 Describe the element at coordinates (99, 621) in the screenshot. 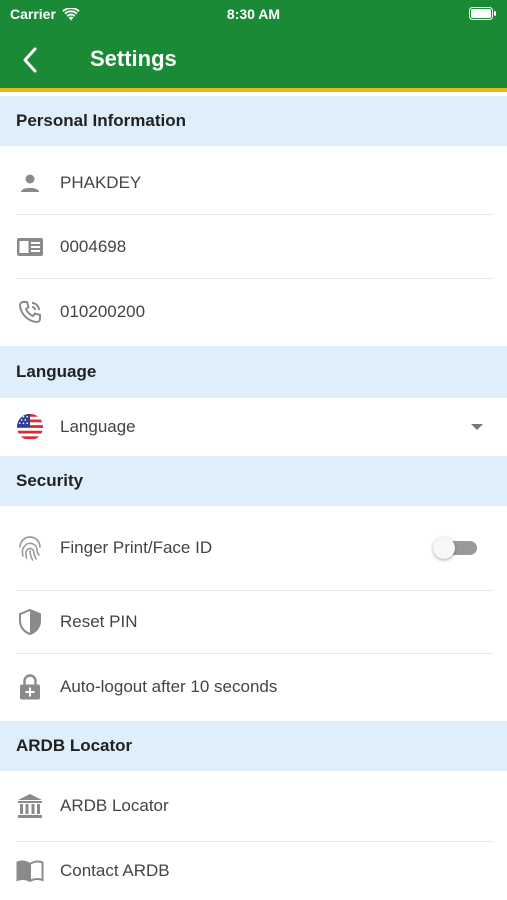

I see `reset-pin-label: Reset PIN` at that location.